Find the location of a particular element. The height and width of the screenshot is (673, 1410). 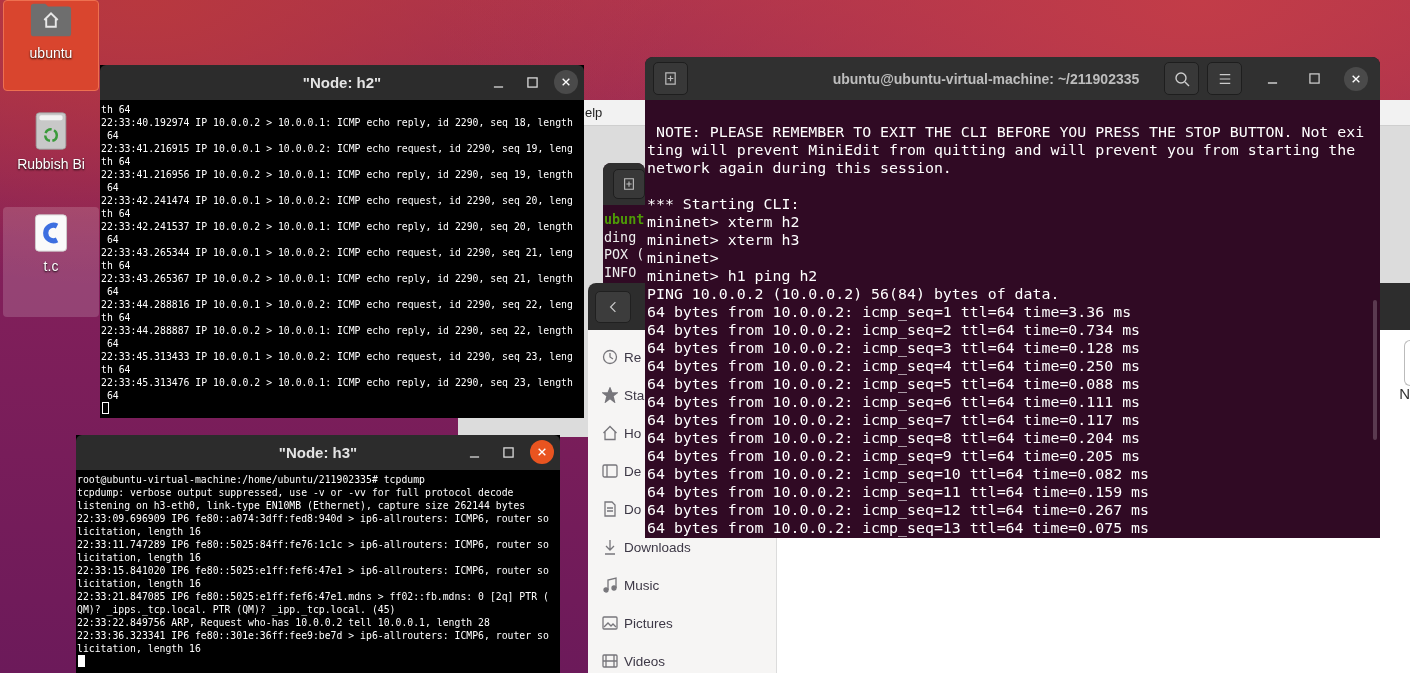

terminal-line: 64 bytes from 10.0.0.2: icmp_seq=2 ttl=64 time=0.734 ms is located at coordinates (894, 330).